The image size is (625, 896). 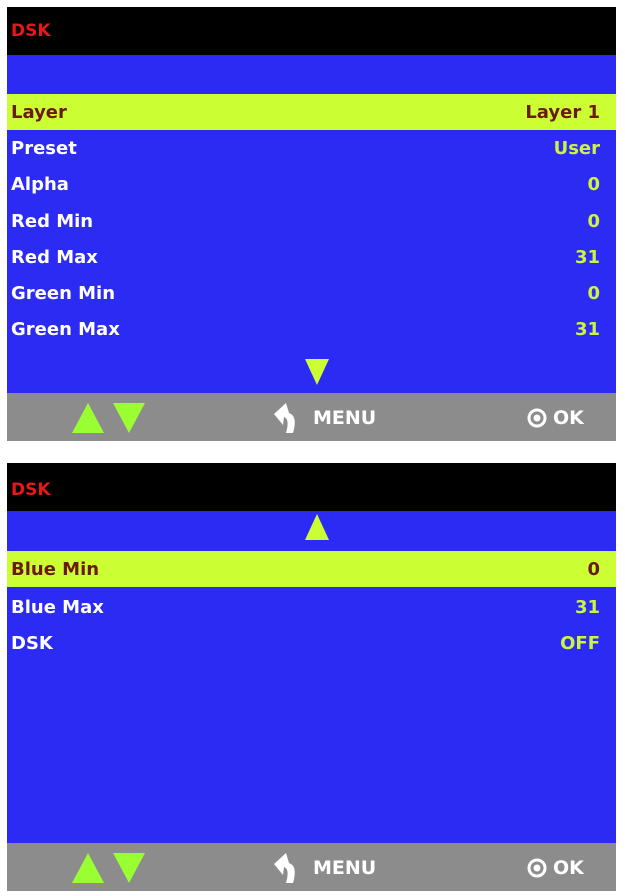 What do you see at coordinates (311, 257) in the screenshot?
I see `menu-row-red-max: Red Max 31` at bounding box center [311, 257].